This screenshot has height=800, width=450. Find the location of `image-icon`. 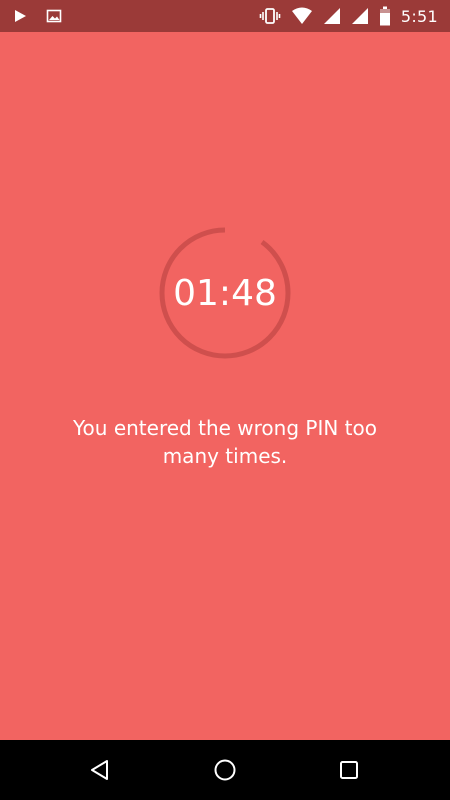

image-icon is located at coordinates (54, 16).